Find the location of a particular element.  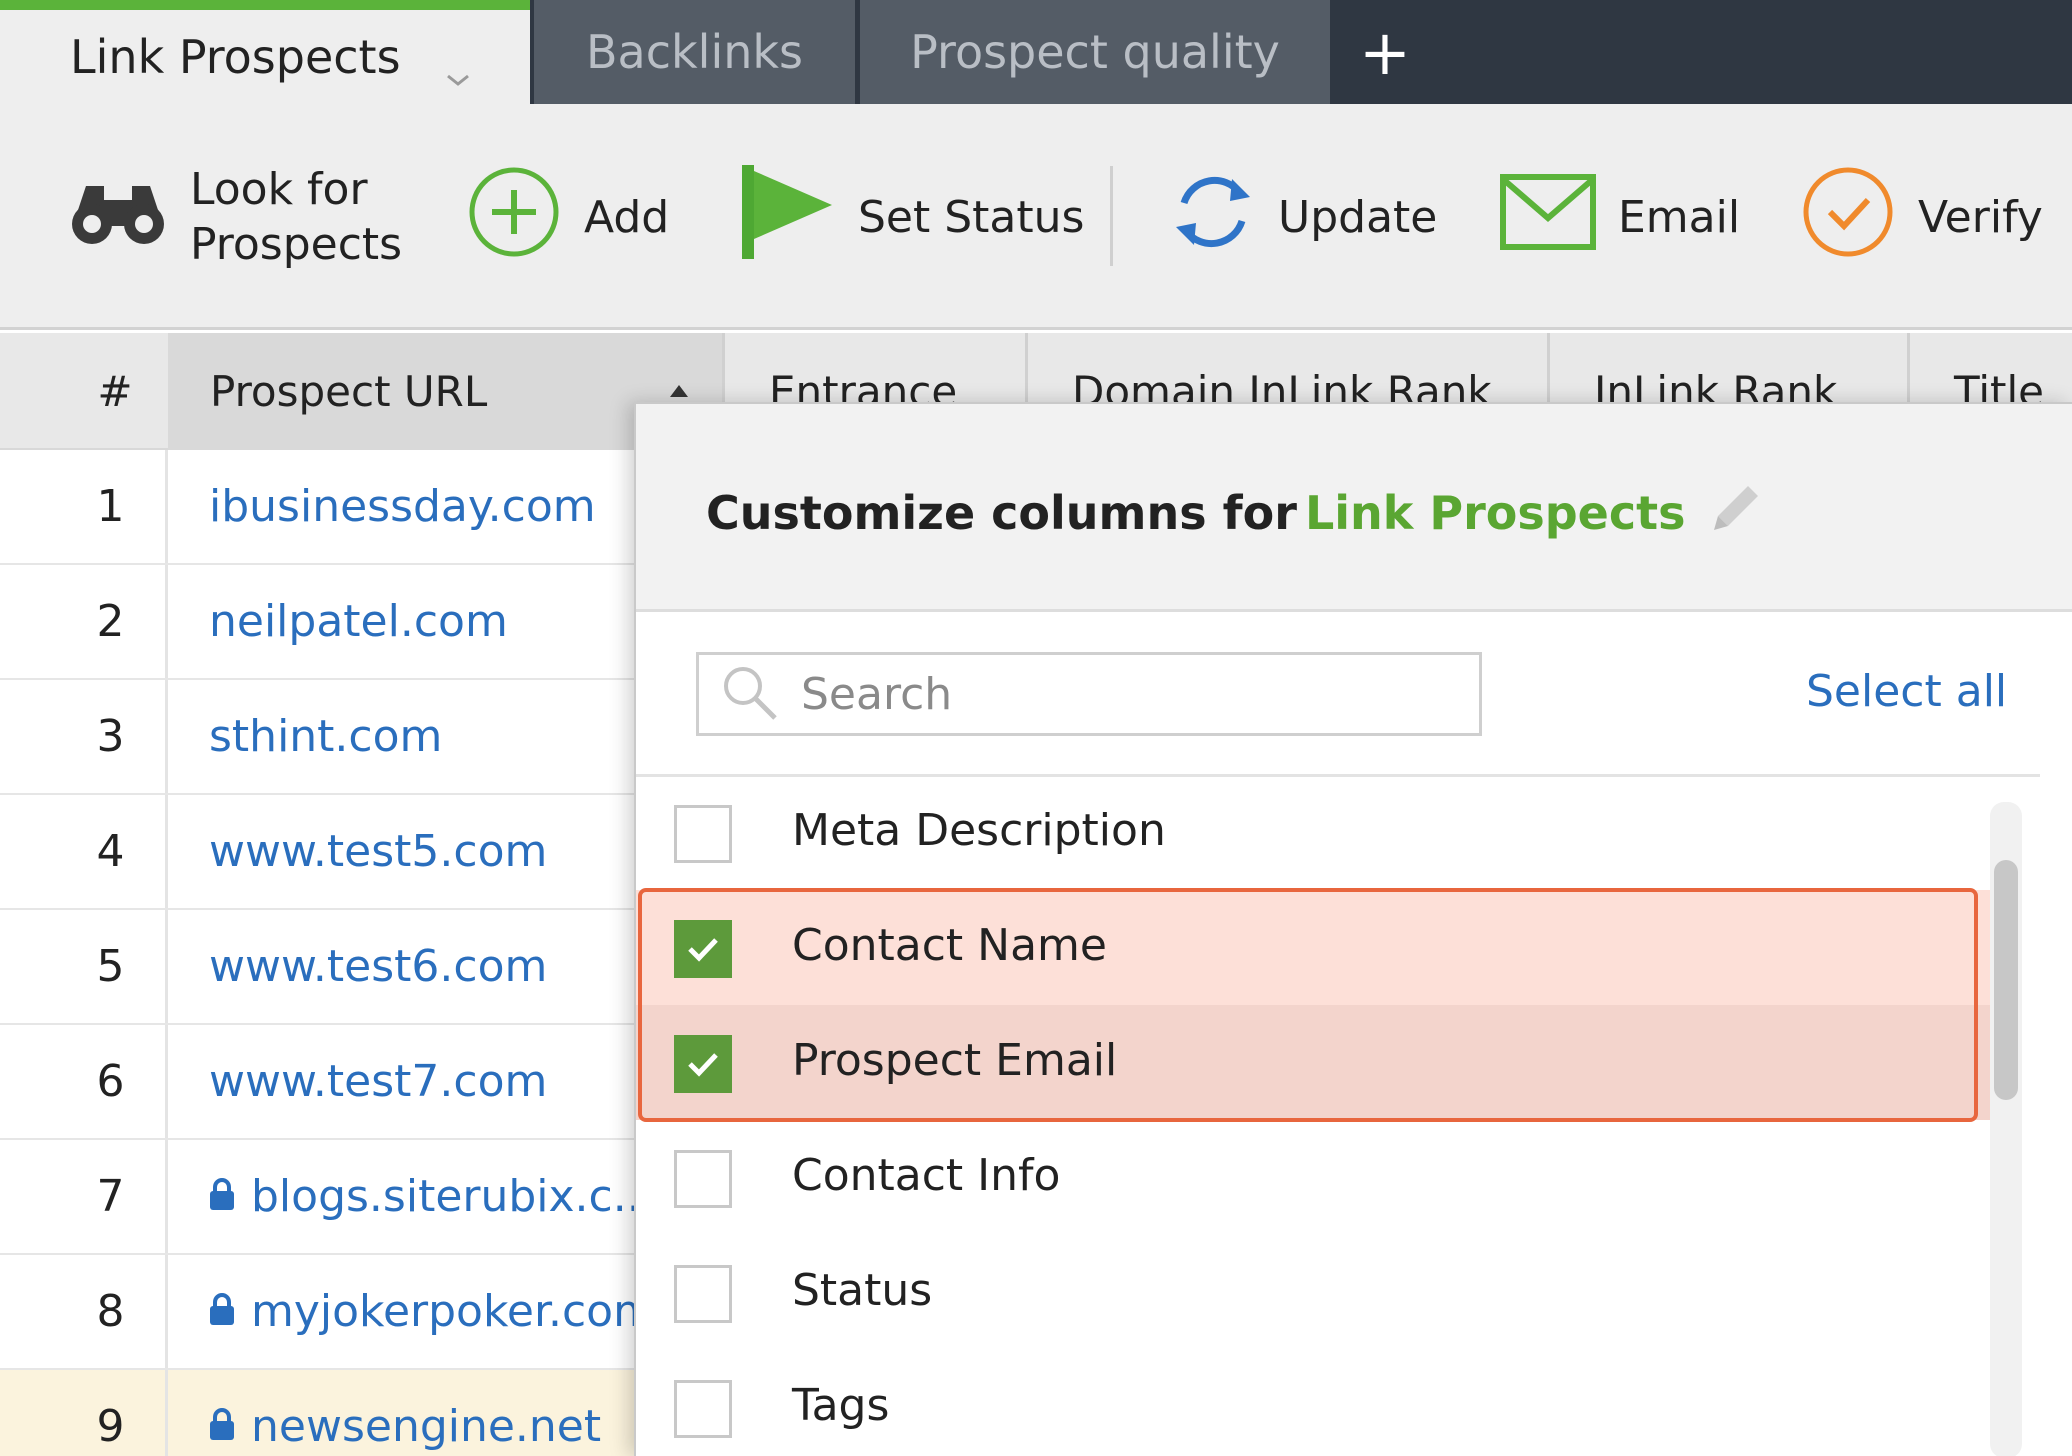

tab-label: Link Prospects is located at coordinates (235, 57).